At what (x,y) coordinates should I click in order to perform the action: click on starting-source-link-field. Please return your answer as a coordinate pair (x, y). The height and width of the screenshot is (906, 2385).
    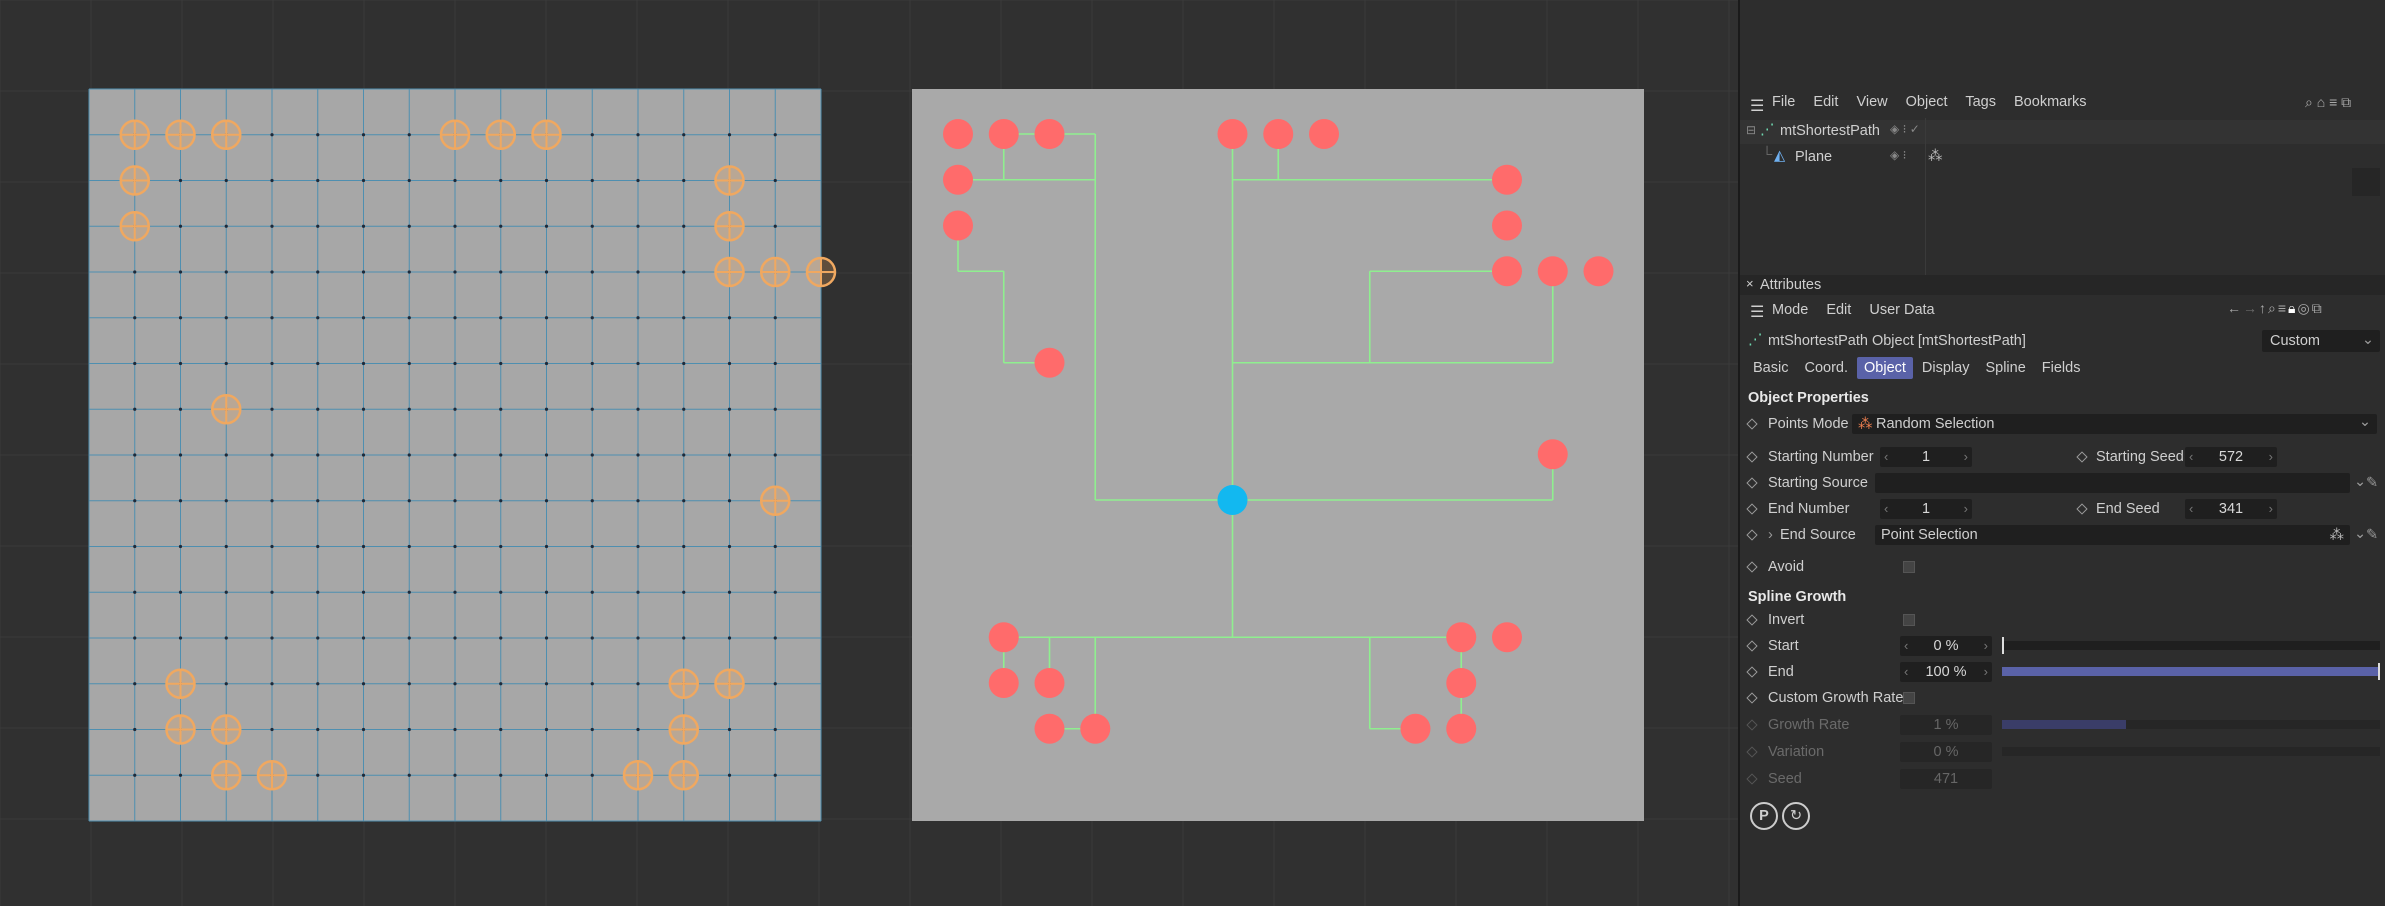
    Looking at the image, I should click on (2112, 483).